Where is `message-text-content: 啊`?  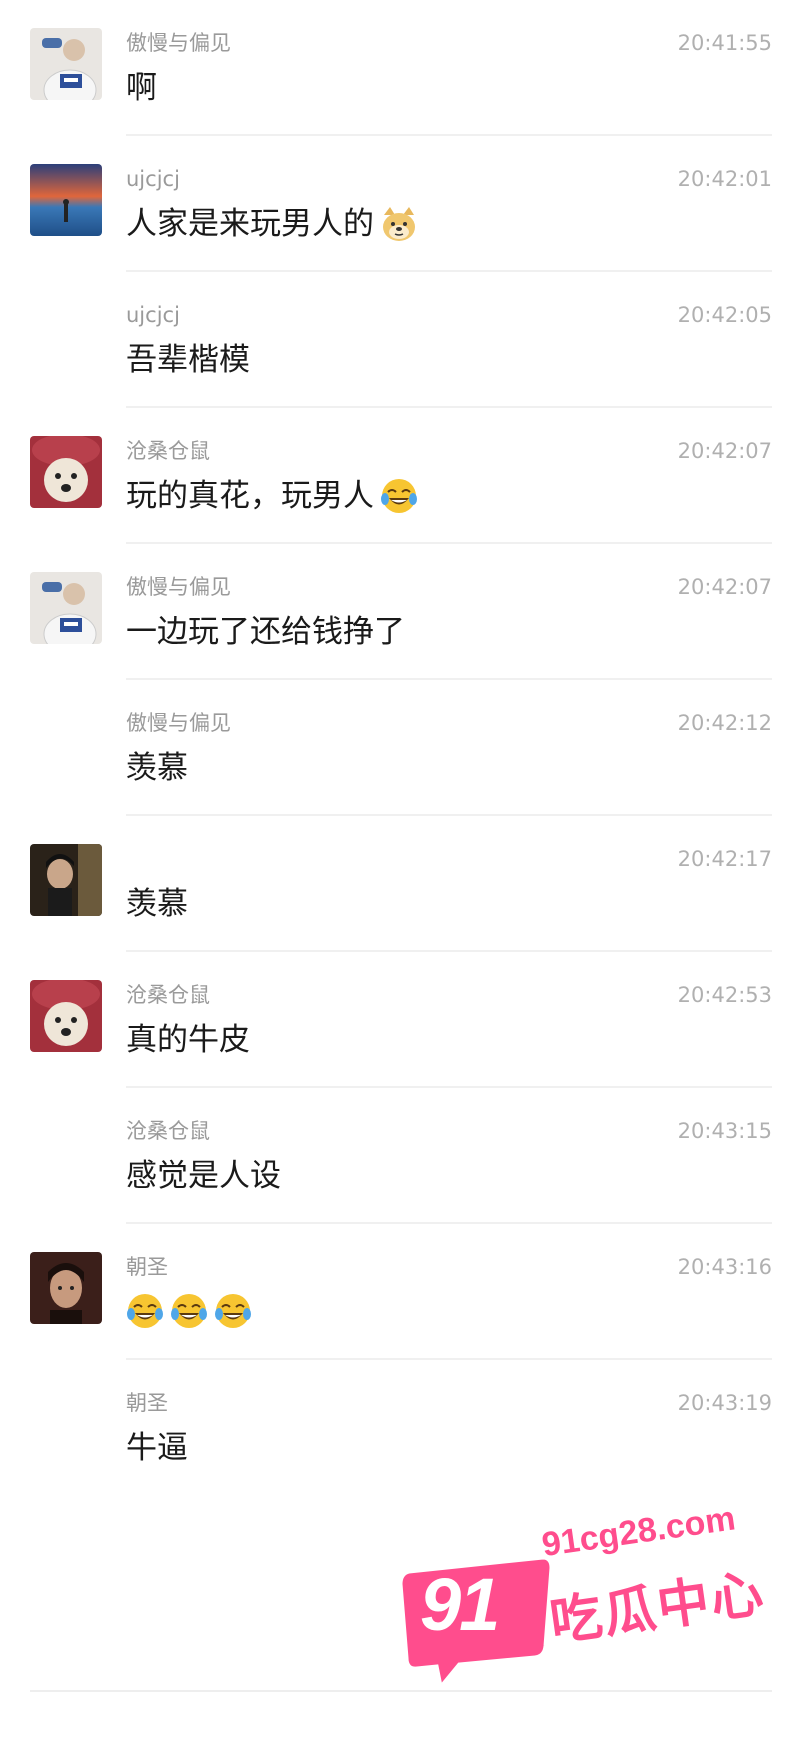
message-text-content: 啊 is located at coordinates (141, 88).